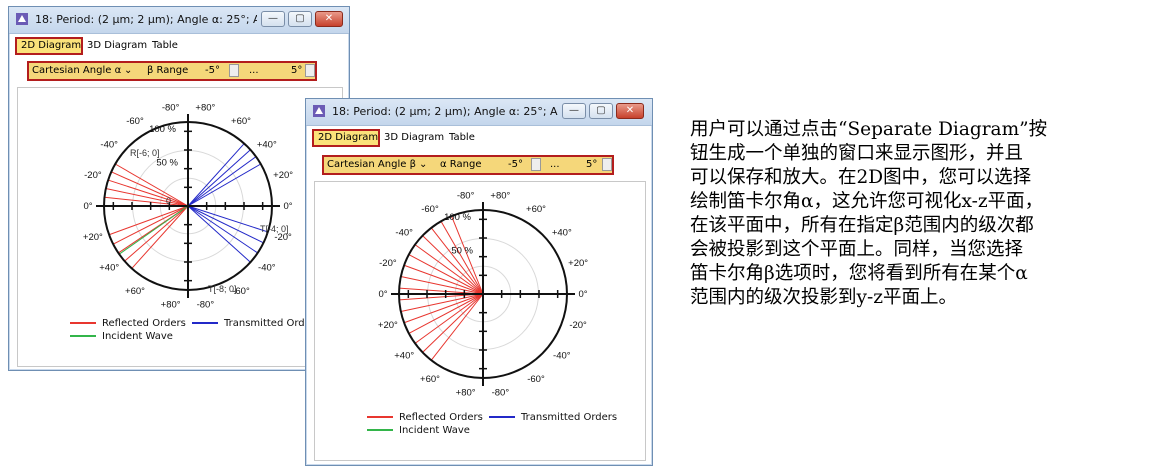  I want to click on legend-swatch-reflected, so click(380, 417).